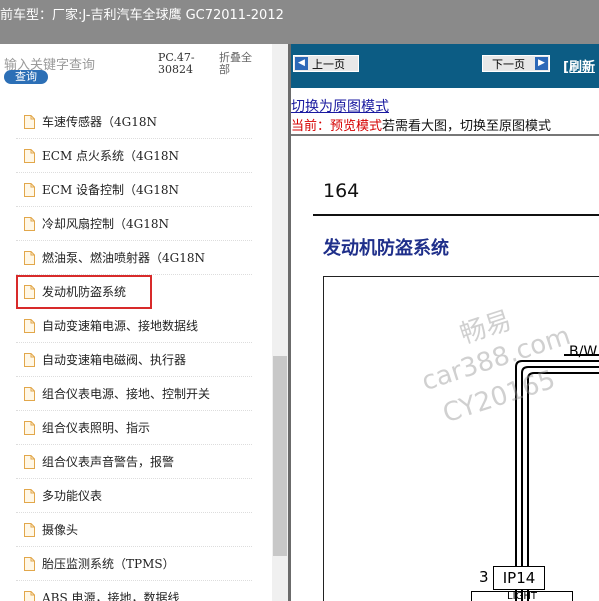  What do you see at coordinates (456, 215) in the screenshot?
I see `header-rule` at bounding box center [456, 215].